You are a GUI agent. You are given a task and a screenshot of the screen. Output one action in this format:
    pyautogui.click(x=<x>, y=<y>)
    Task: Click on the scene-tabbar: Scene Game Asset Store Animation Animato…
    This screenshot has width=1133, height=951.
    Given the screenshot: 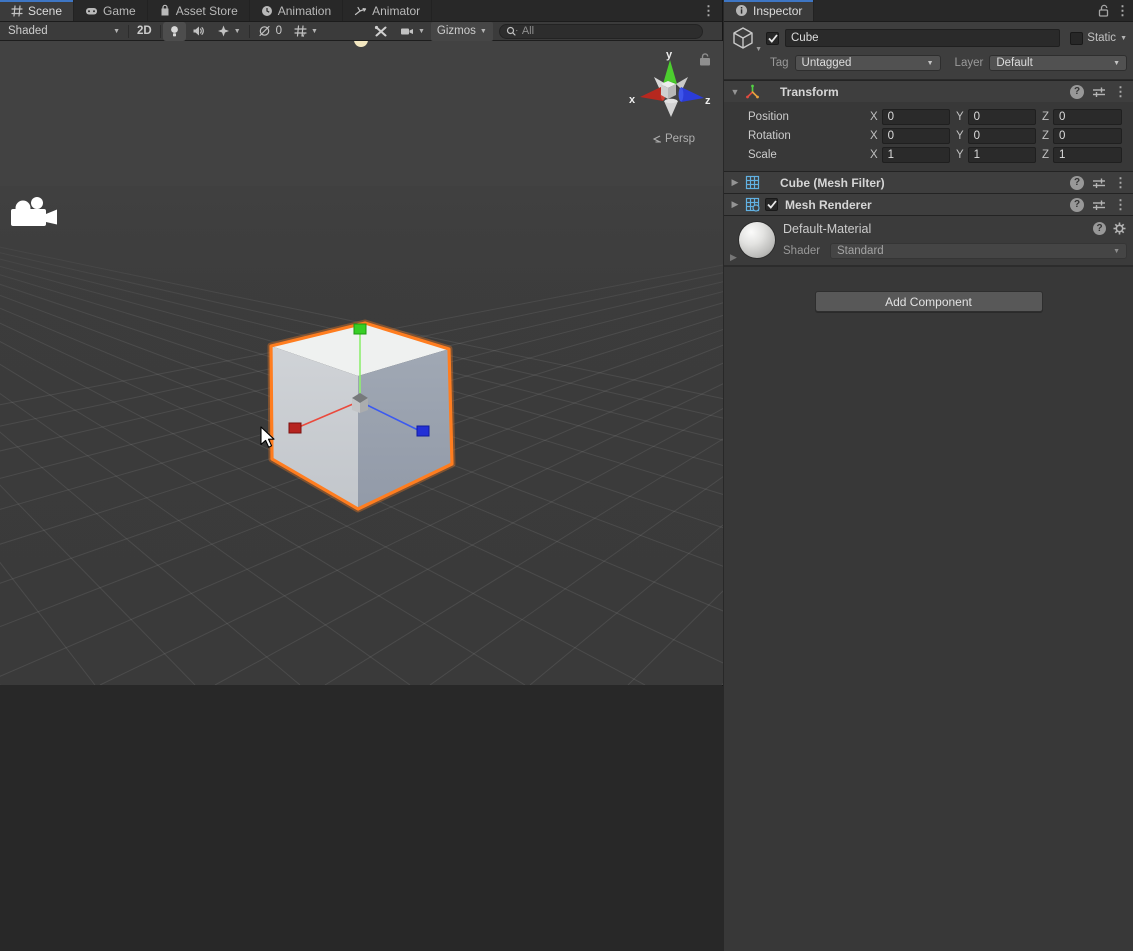 What is the action you would take?
    pyautogui.click(x=361, y=11)
    